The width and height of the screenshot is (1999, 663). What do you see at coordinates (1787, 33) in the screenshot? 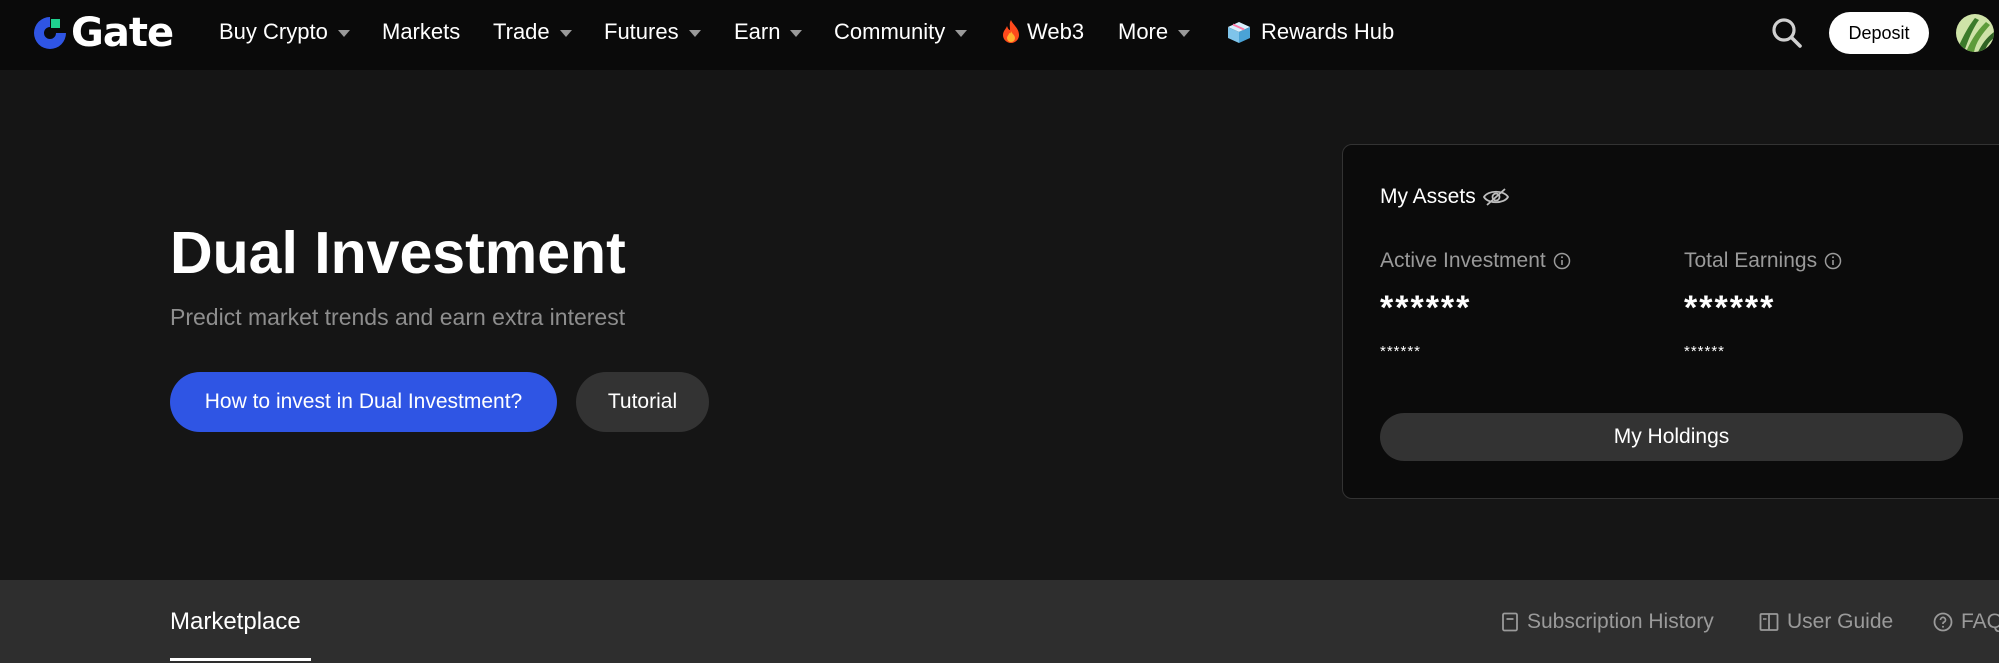
I see `search-icon` at bounding box center [1787, 33].